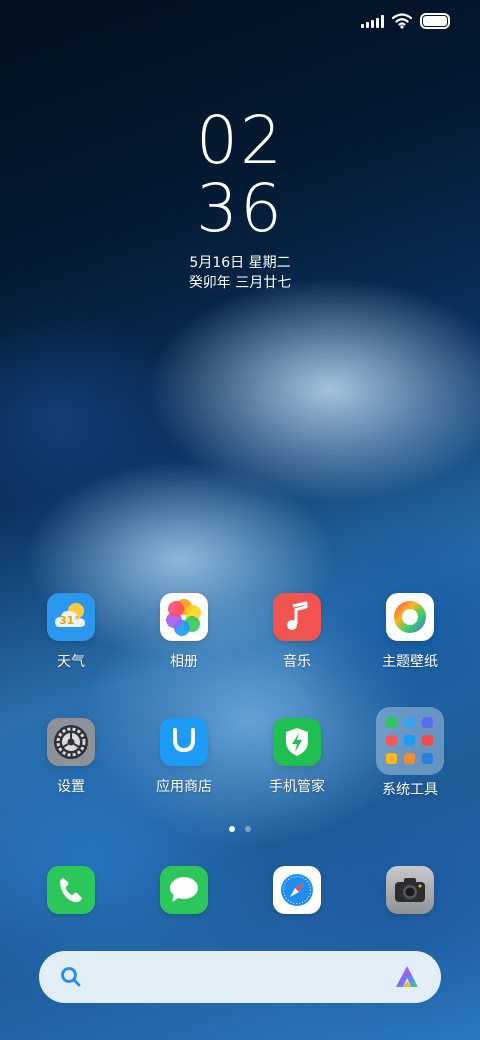  What do you see at coordinates (71, 787) in the screenshot?
I see `app-label: 设置` at bounding box center [71, 787].